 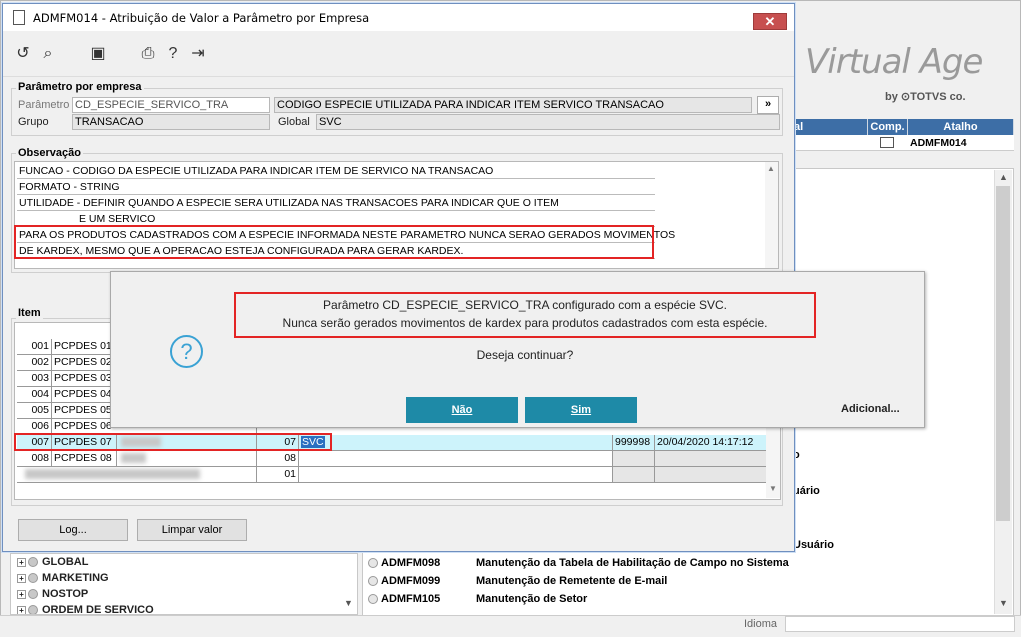 I want to click on global-label: Global, so click(x=294, y=122).